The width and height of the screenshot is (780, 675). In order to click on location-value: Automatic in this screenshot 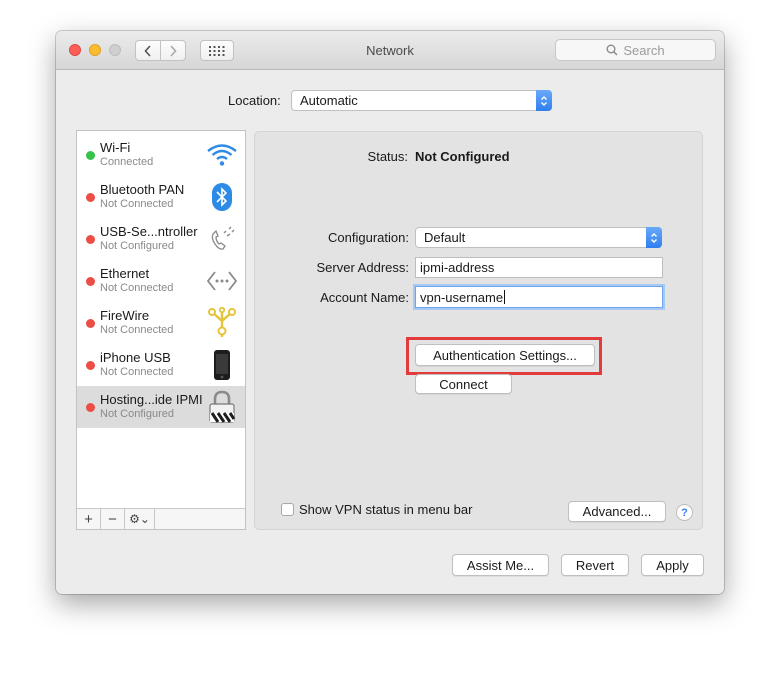, I will do `click(329, 100)`.